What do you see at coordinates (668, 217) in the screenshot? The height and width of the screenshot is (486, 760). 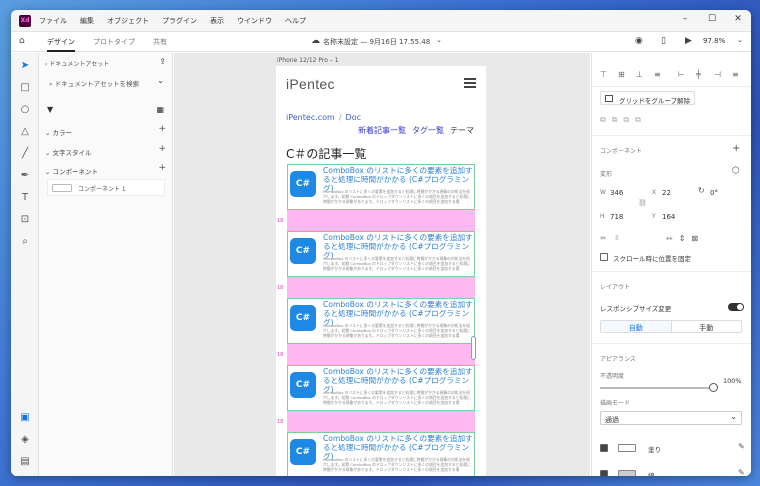 I see `y-field: 164` at bounding box center [668, 217].